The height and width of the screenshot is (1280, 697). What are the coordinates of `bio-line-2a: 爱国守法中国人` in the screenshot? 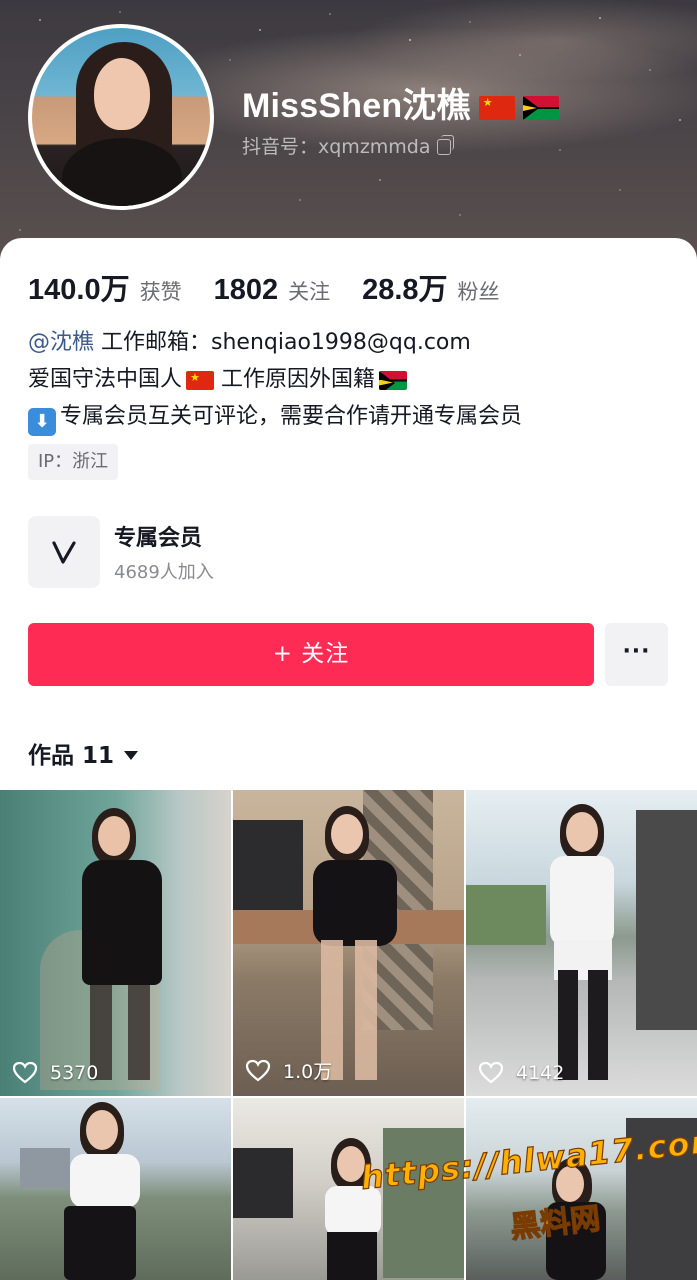 It's located at (105, 379).